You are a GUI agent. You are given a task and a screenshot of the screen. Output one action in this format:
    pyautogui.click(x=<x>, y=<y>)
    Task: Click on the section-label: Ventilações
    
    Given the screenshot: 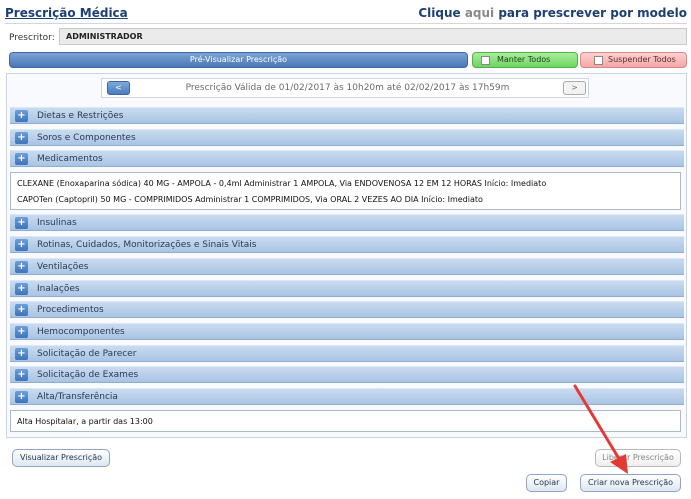 What is the action you would take?
    pyautogui.click(x=63, y=267)
    